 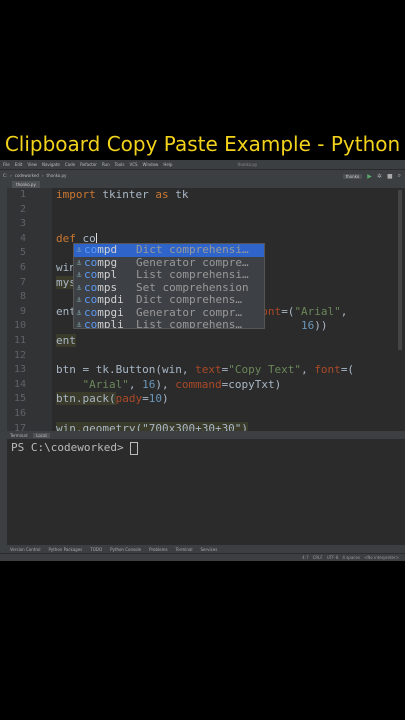 What do you see at coordinates (22, 311) in the screenshot?
I see `line-number: 9` at bounding box center [22, 311].